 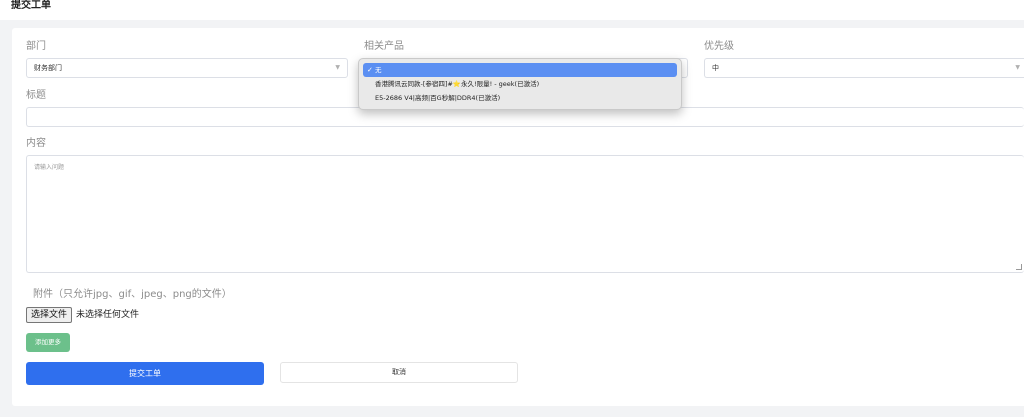 I want to click on dropdown-option-label: 香港腾讯云同款-[参宿四]#⭐永久!限量! - geek(已激活), so click(x=457, y=84).